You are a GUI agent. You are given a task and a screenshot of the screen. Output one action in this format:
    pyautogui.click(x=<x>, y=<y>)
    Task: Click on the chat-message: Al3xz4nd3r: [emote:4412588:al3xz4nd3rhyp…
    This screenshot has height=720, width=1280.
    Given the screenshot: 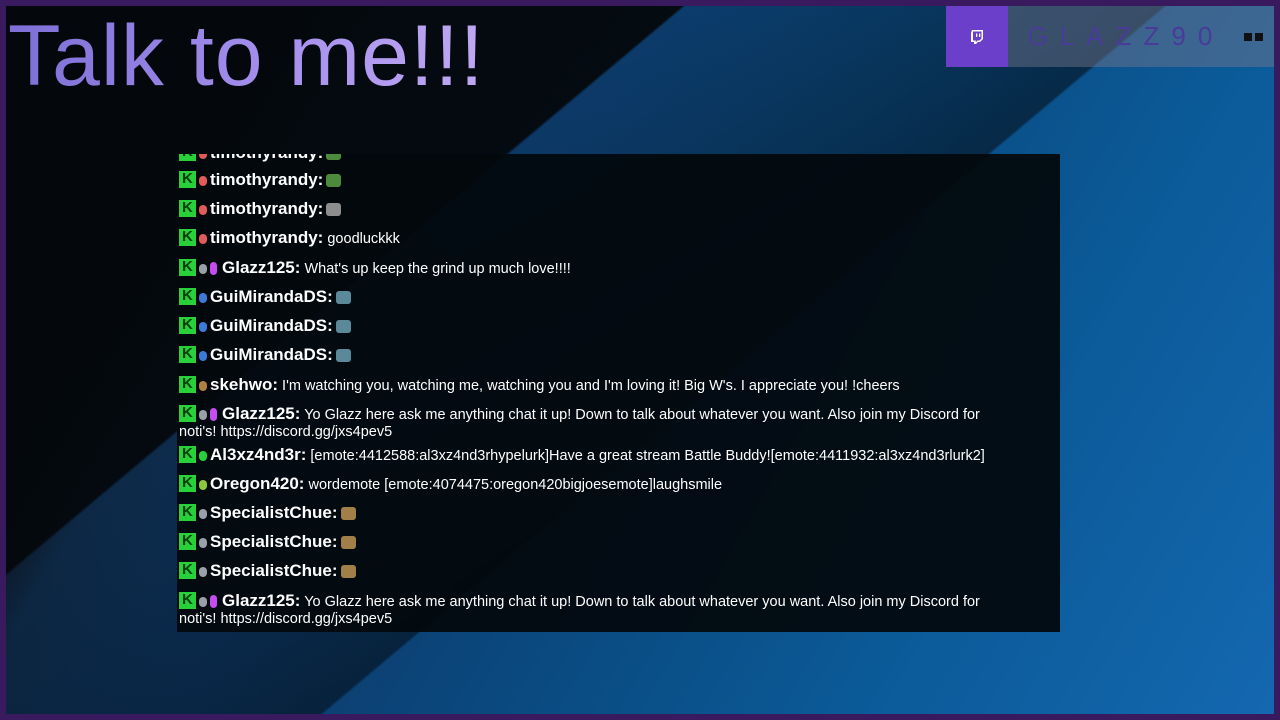 What is the action you would take?
    pyautogui.click(x=613, y=455)
    